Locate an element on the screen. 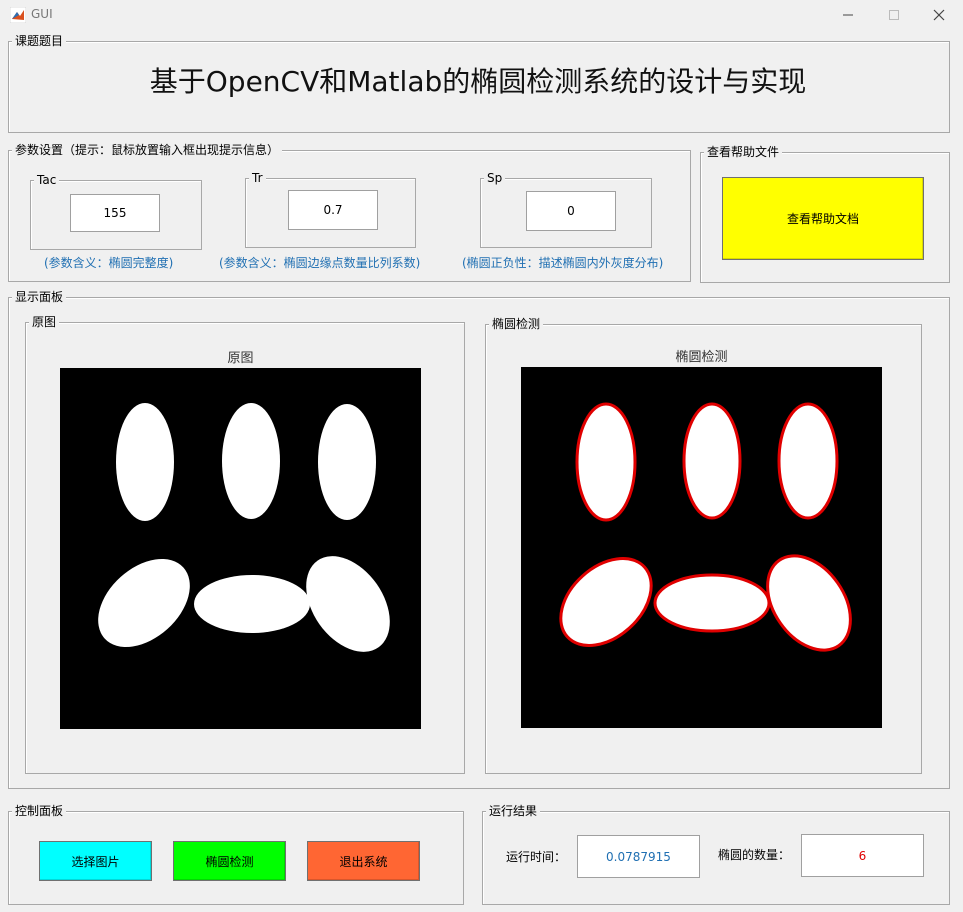 This screenshot has width=963, height=912. topic-panel-legend: 课题题目 is located at coordinates (39, 41).